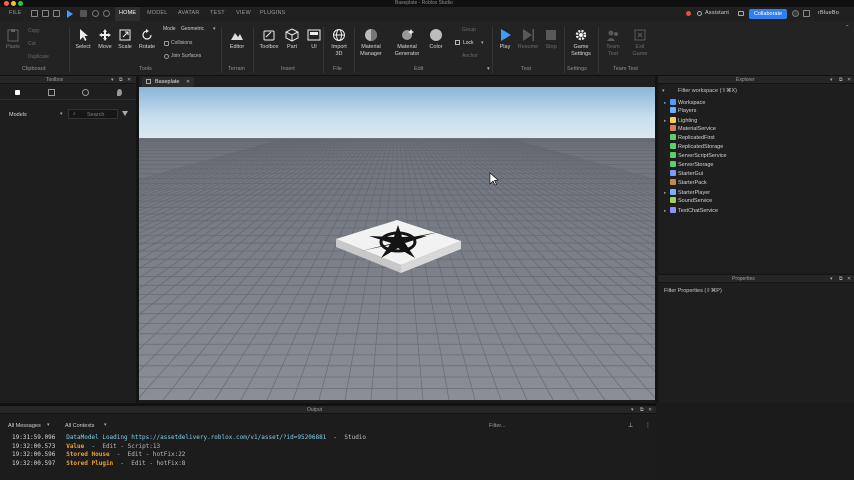  What do you see at coordinates (166, 43) in the screenshot?
I see `collisions-checkbox` at bounding box center [166, 43].